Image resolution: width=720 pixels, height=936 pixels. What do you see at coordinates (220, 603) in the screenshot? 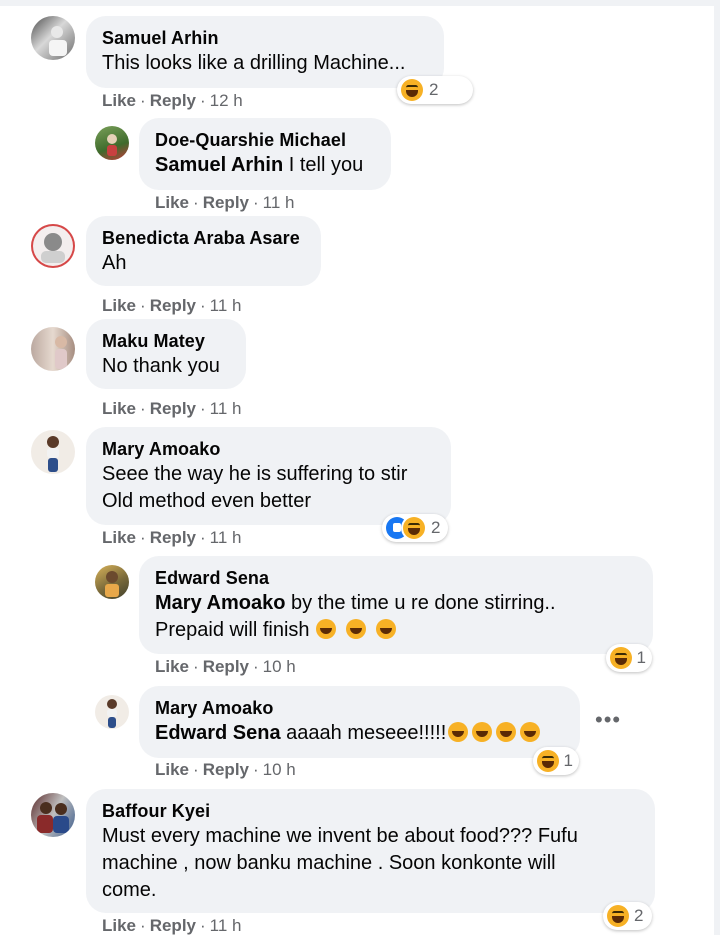
I see `mention-link: Mary Amoako` at bounding box center [220, 603].